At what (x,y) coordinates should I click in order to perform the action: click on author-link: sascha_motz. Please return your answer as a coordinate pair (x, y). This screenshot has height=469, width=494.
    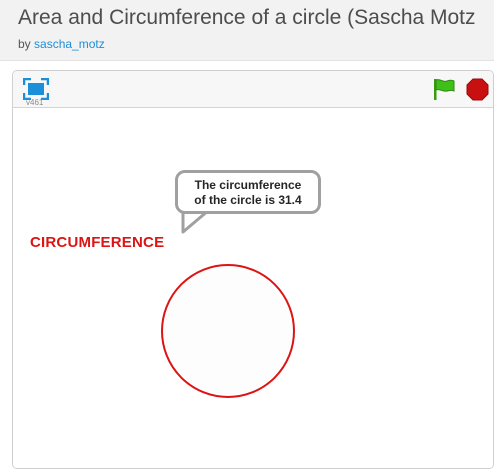
    Looking at the image, I should click on (69, 44).